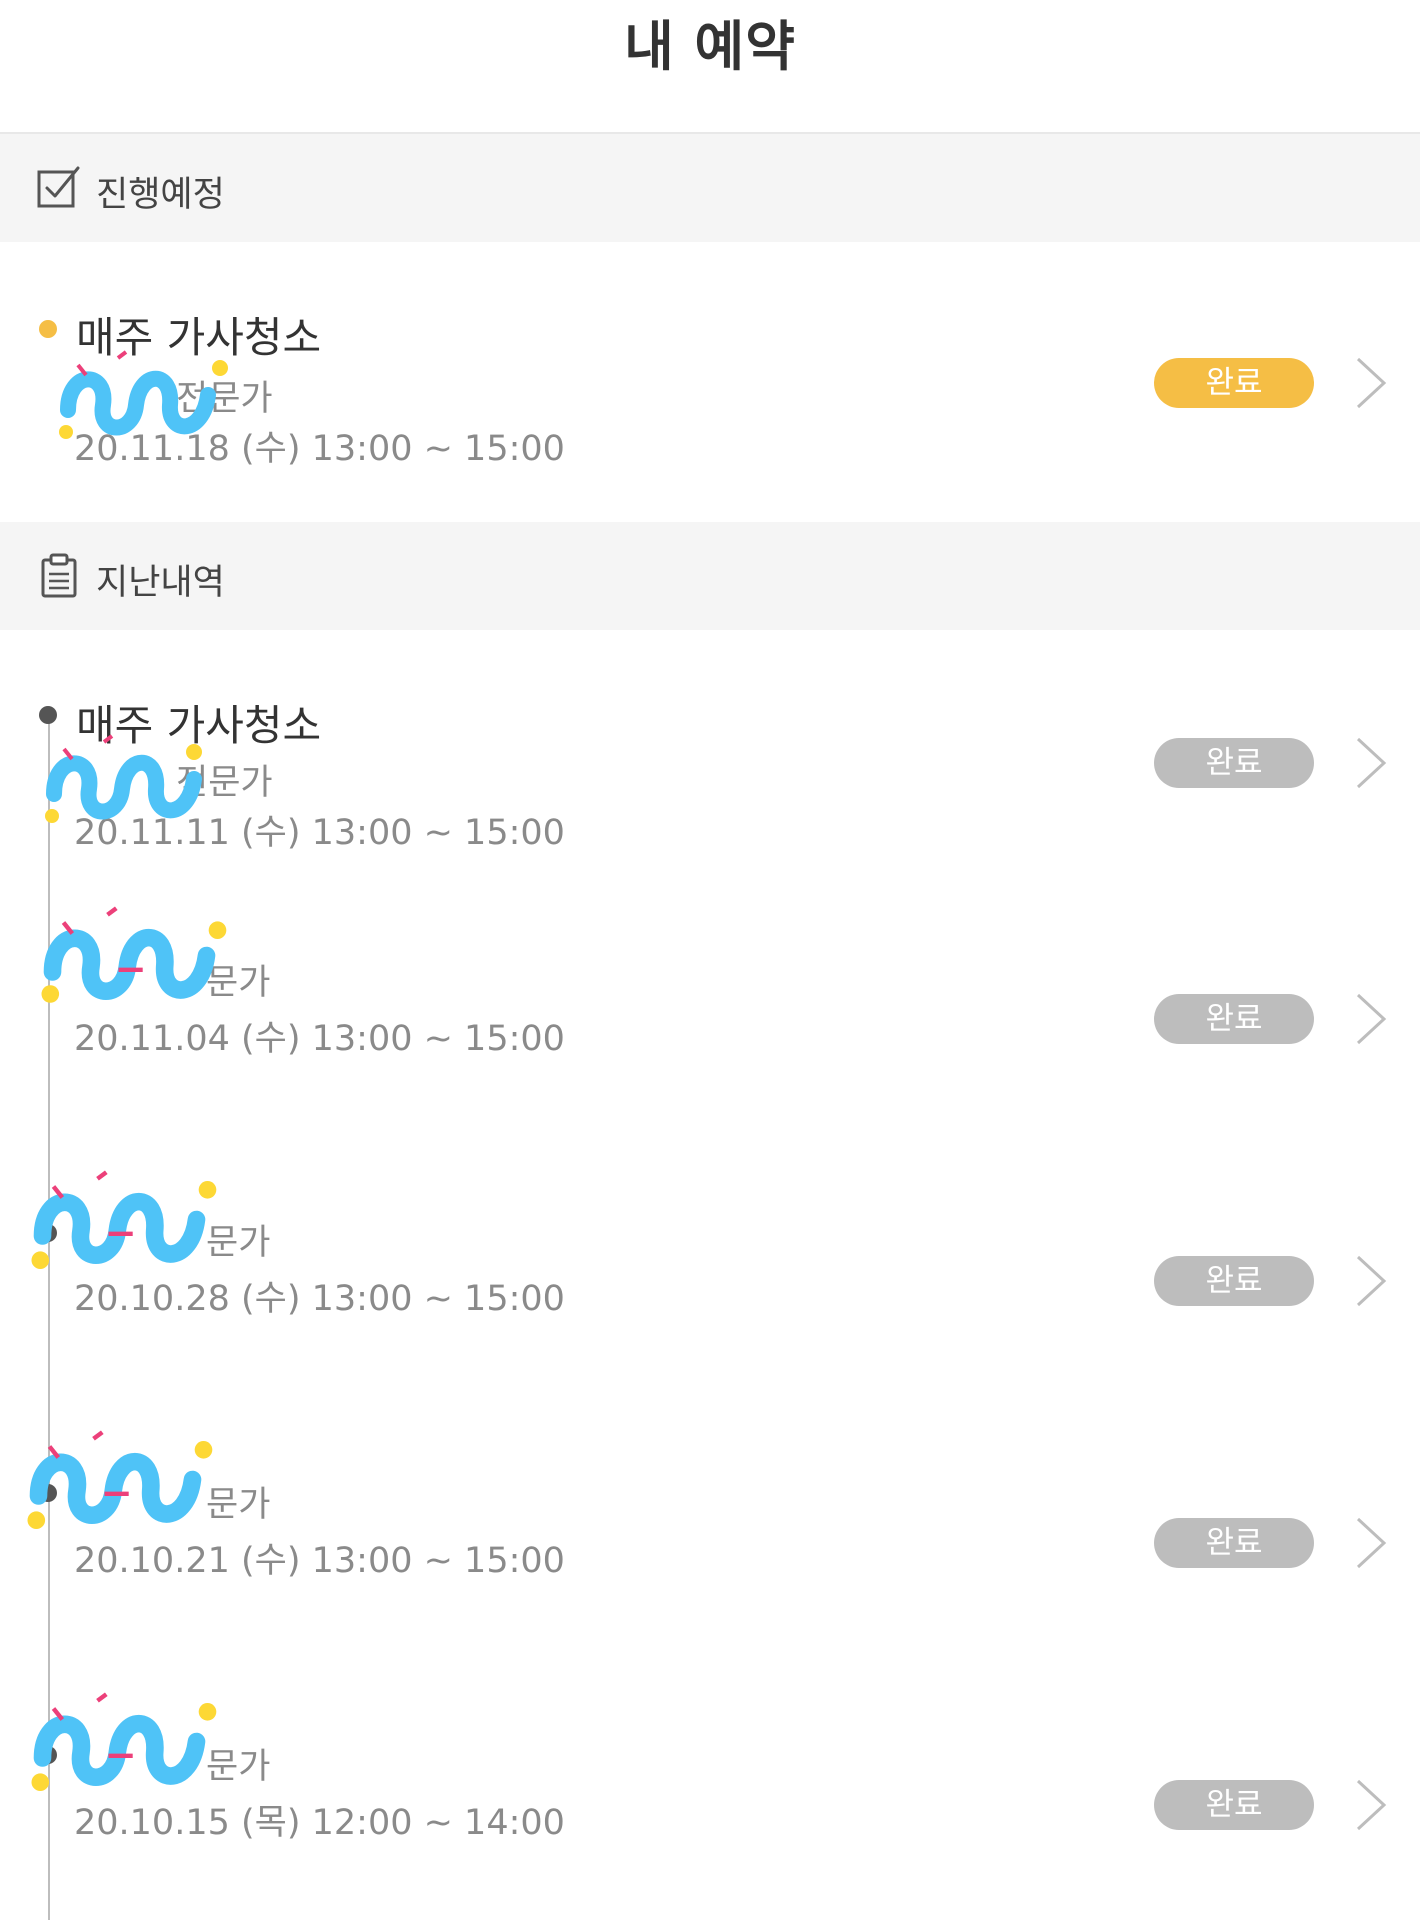 This screenshot has height=1920, width=1420. Describe the element at coordinates (710, 1774) in the screenshot. I see `reservation-item: 문가 20.10.15 (목) 12:00 ~ 14:00 완료` at that location.